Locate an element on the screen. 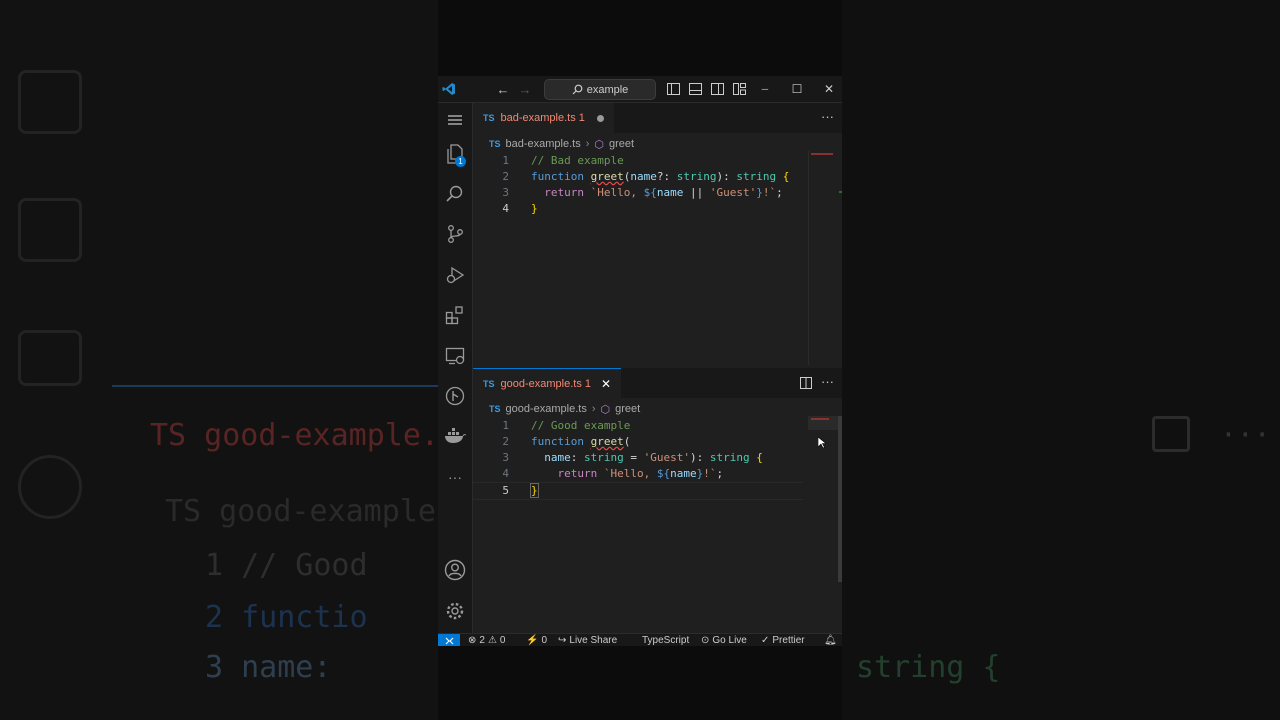 This screenshot has width=1280, height=720. docker-icon is located at coordinates (455, 436).